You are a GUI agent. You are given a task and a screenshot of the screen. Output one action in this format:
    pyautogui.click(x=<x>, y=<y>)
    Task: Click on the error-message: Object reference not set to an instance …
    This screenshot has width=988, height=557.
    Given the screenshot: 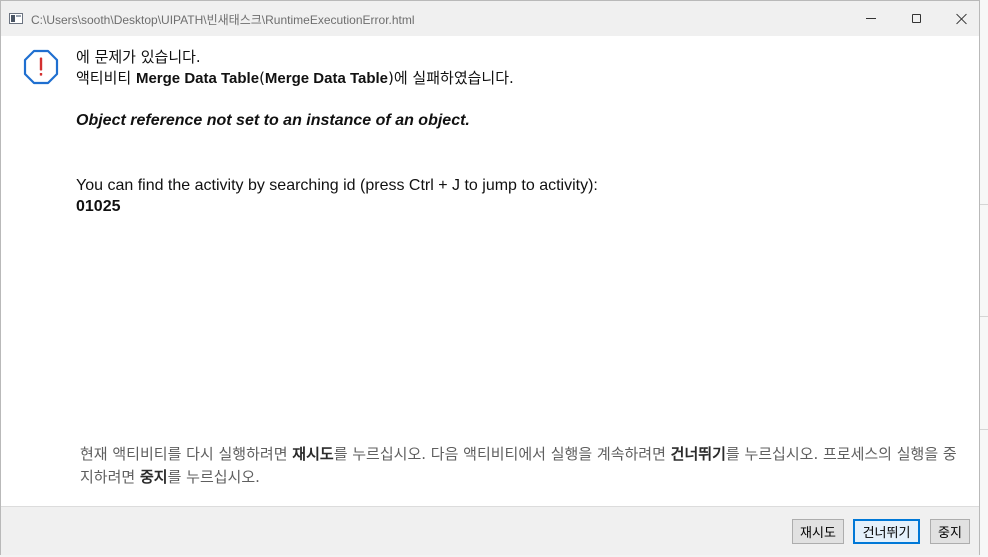 What is the action you would take?
    pyautogui.click(x=273, y=120)
    